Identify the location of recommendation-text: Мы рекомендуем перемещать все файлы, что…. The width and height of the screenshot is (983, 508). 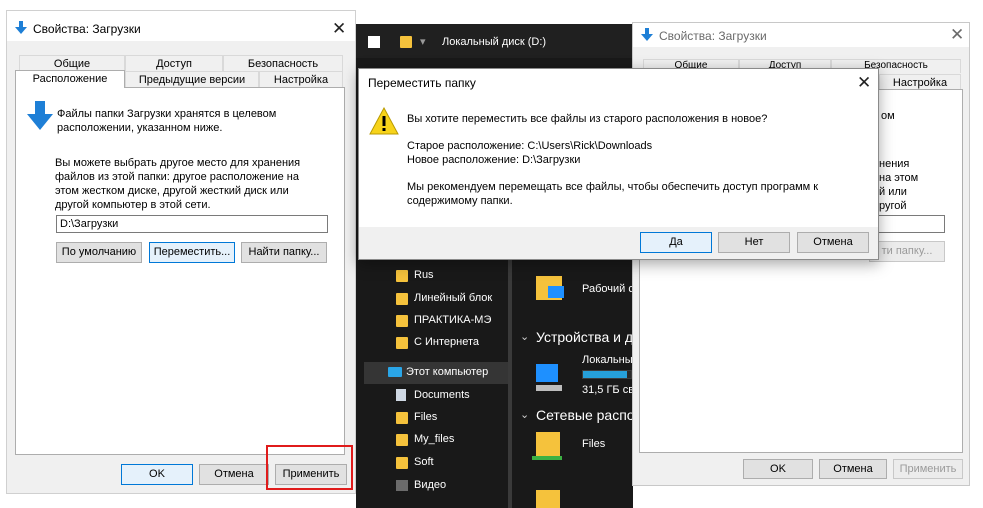
(613, 194).